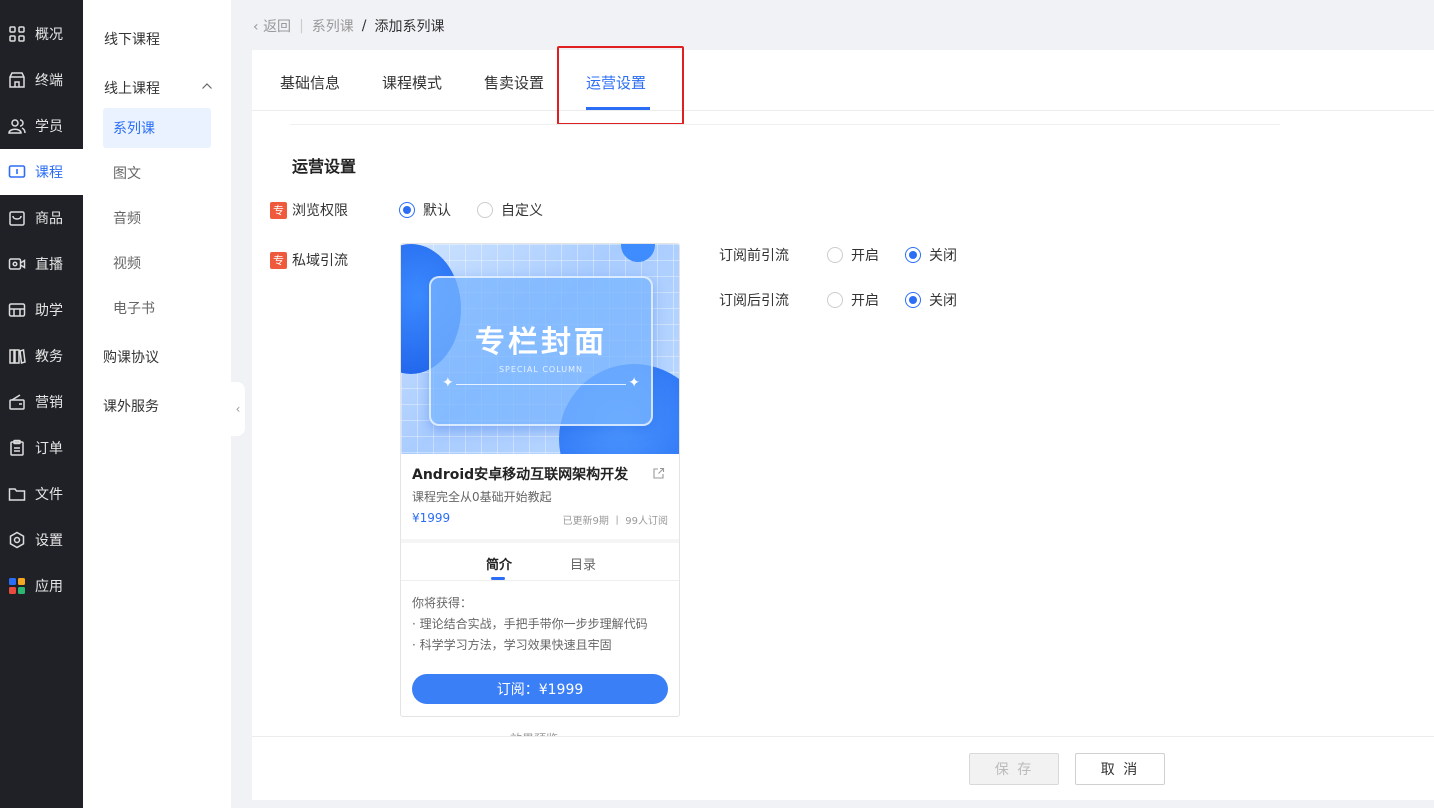  Describe the element at coordinates (512, 645) in the screenshot. I see `gain-item: · 科学学习方法，学习效果快速且牢固` at that location.